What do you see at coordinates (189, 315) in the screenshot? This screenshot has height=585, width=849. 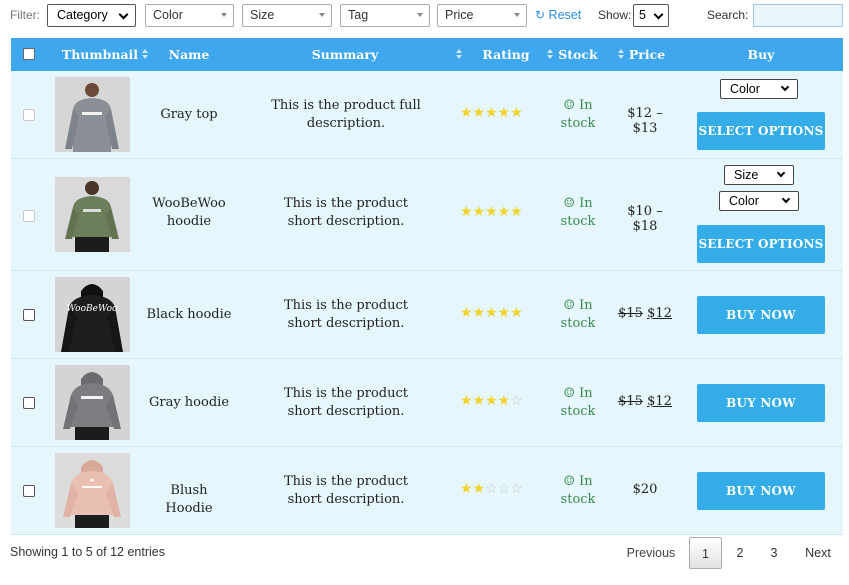 I see `product-name: Black hoodie` at bounding box center [189, 315].